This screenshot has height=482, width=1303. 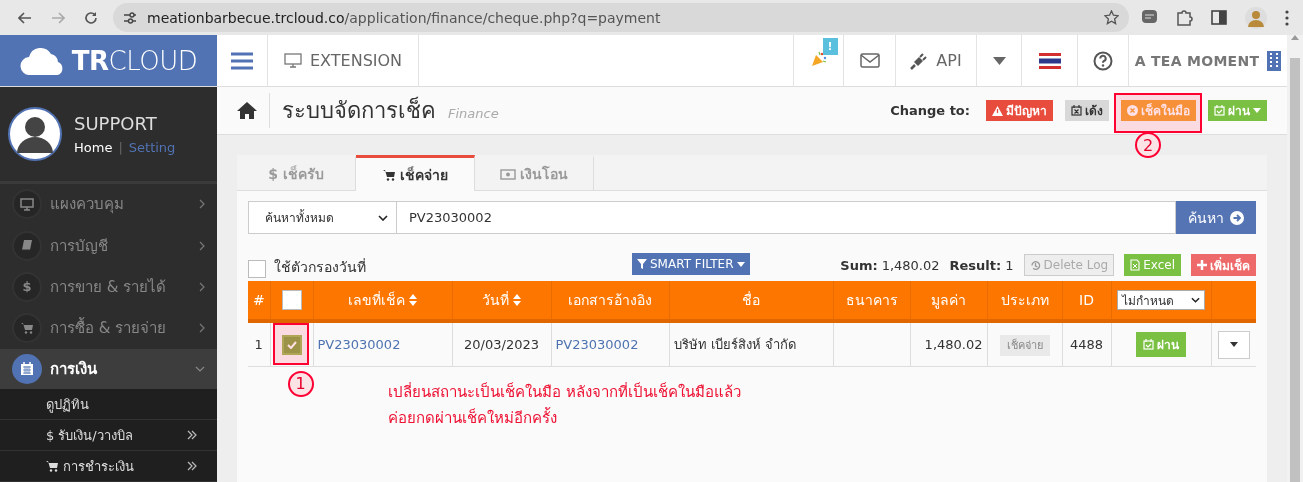 What do you see at coordinates (910, 265) in the screenshot?
I see `sum-value: 1,480.02` at bounding box center [910, 265].